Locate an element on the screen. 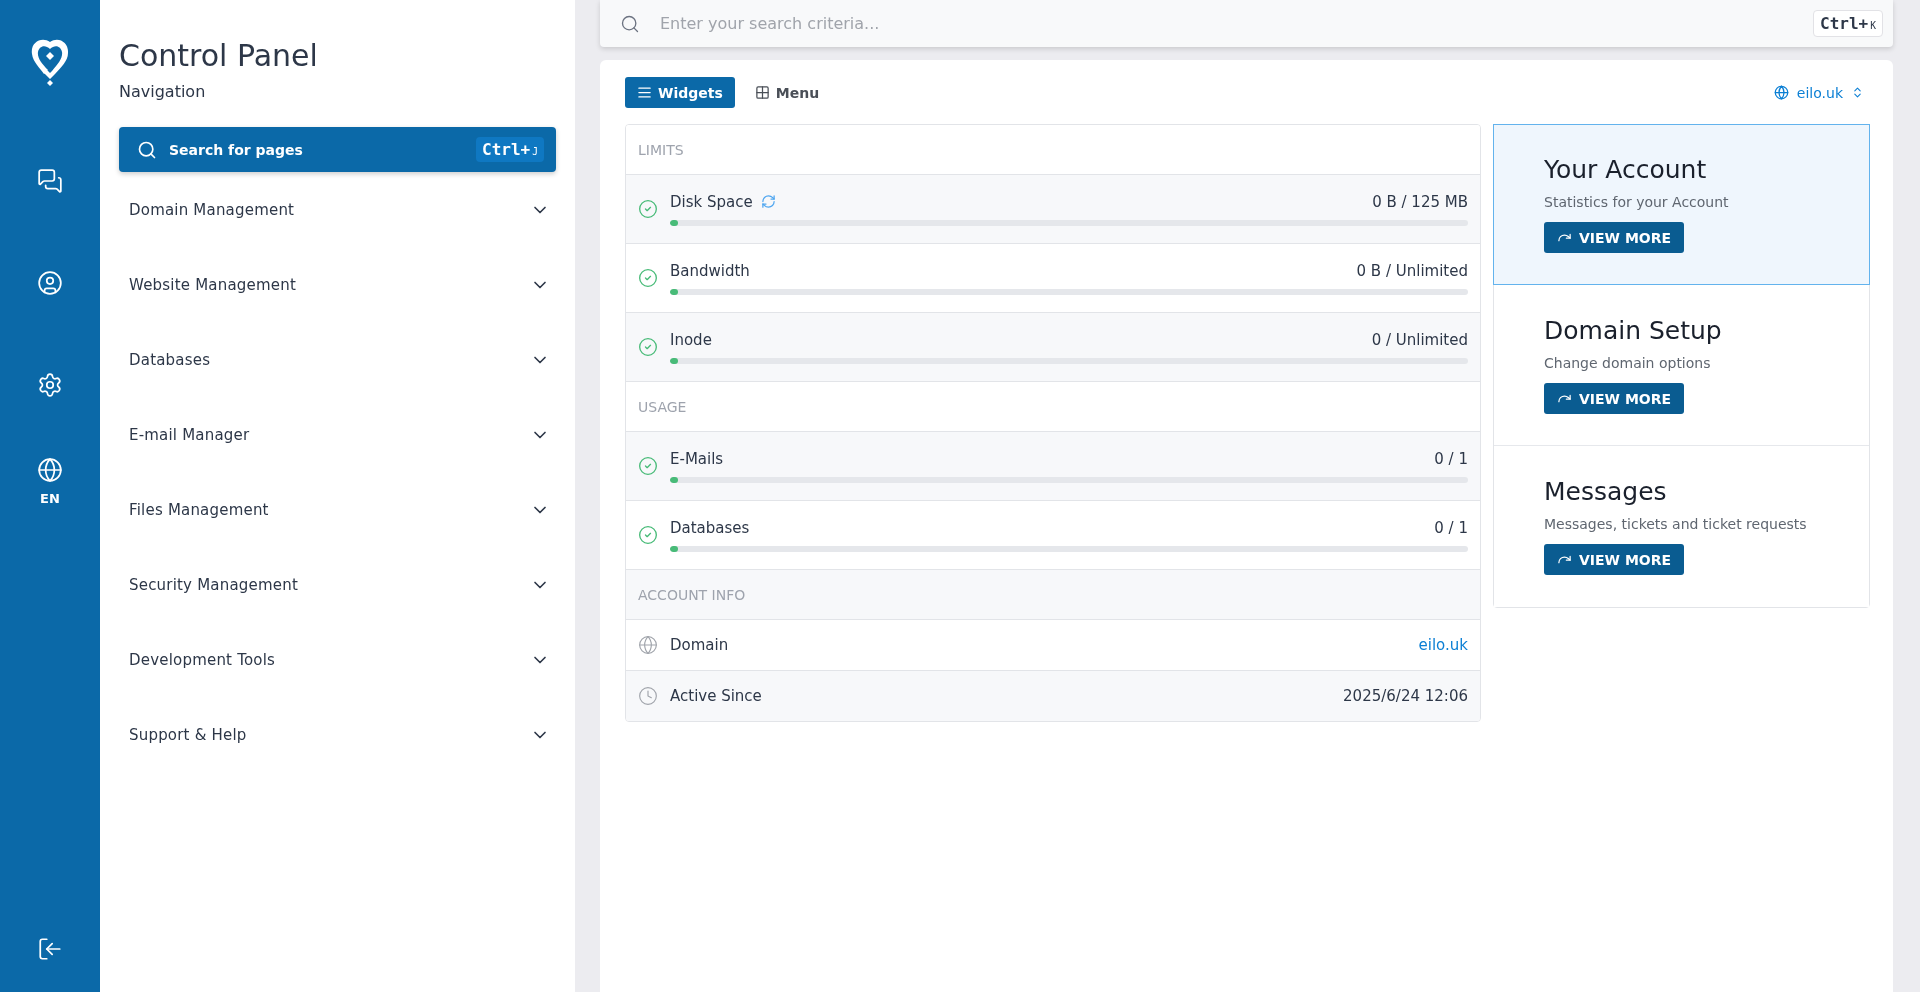  section-heading: ACCOUNT INFO is located at coordinates (692, 594).